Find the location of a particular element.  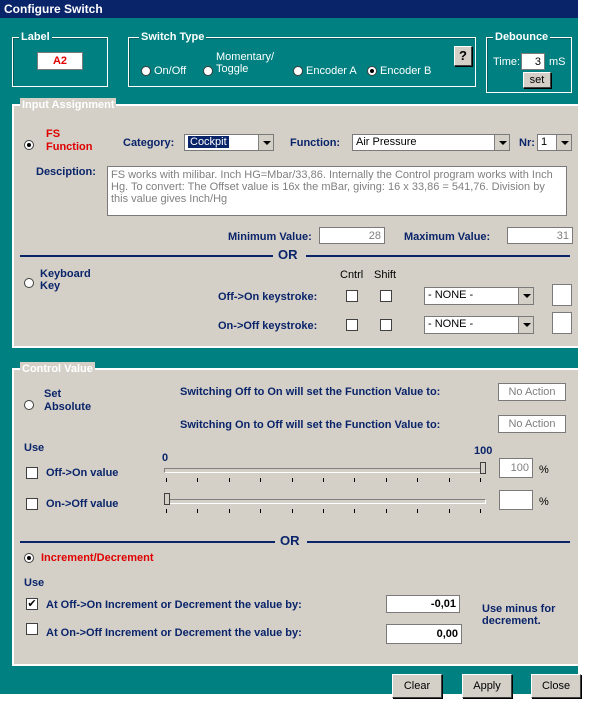

on-off-value-checkbox is located at coordinates (32, 504).